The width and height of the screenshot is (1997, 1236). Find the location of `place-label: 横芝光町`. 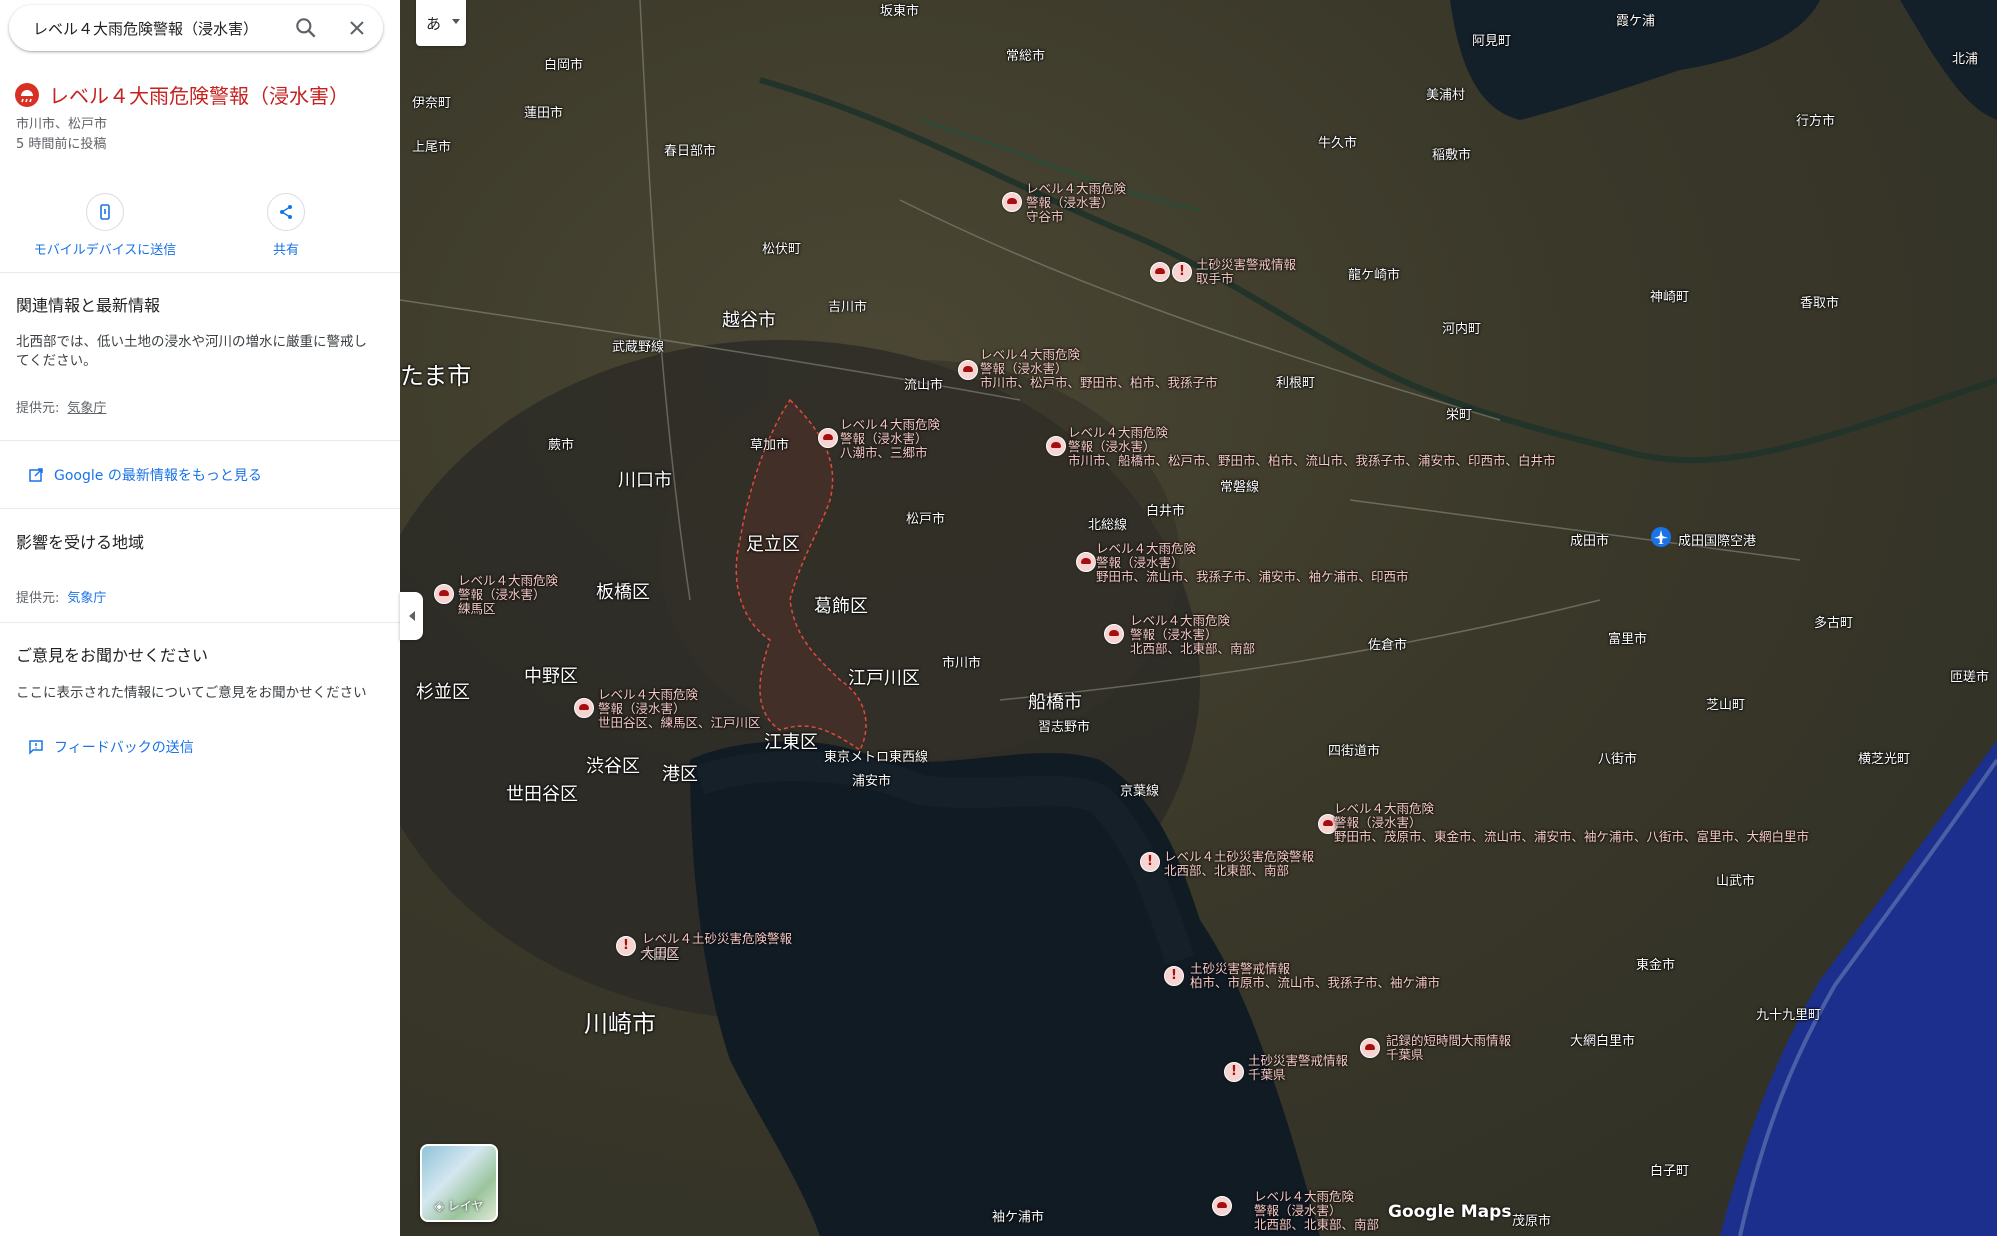

place-label: 横芝光町 is located at coordinates (1884, 759).